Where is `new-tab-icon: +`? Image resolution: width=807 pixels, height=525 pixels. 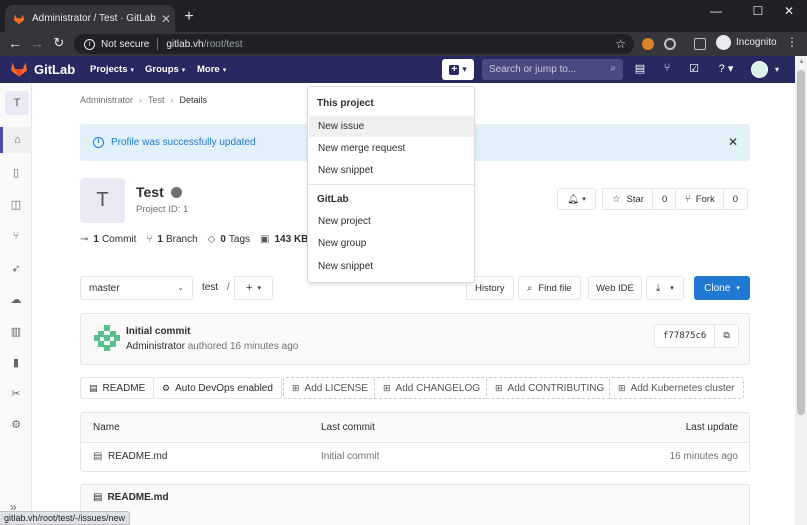
new-tab-icon: + is located at coordinates (189, 17).